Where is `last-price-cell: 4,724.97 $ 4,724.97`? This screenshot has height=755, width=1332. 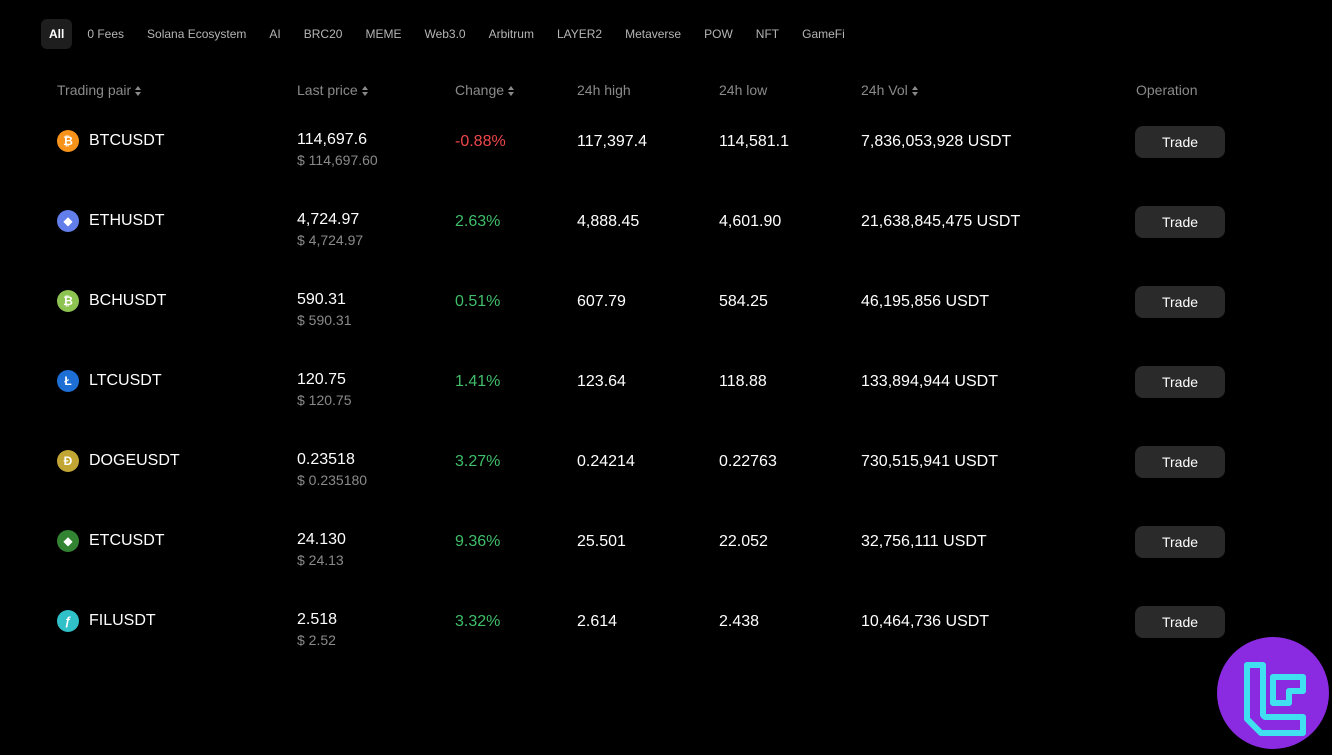
last-price-cell: 4,724.97 $ 4,724.97 is located at coordinates (330, 230).